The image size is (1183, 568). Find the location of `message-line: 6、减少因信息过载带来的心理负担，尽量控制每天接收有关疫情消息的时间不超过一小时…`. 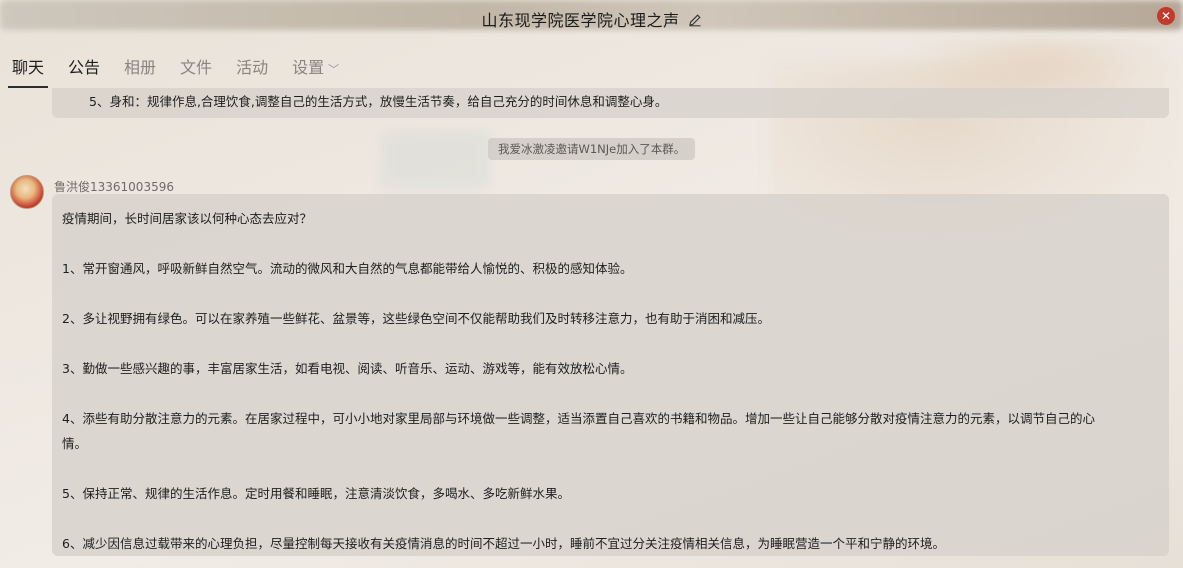

message-line: 6、减少因信息过载带来的心理负担，尽量控制每天接收有关疫情消息的时间不超过一小时… is located at coordinates (503, 543).